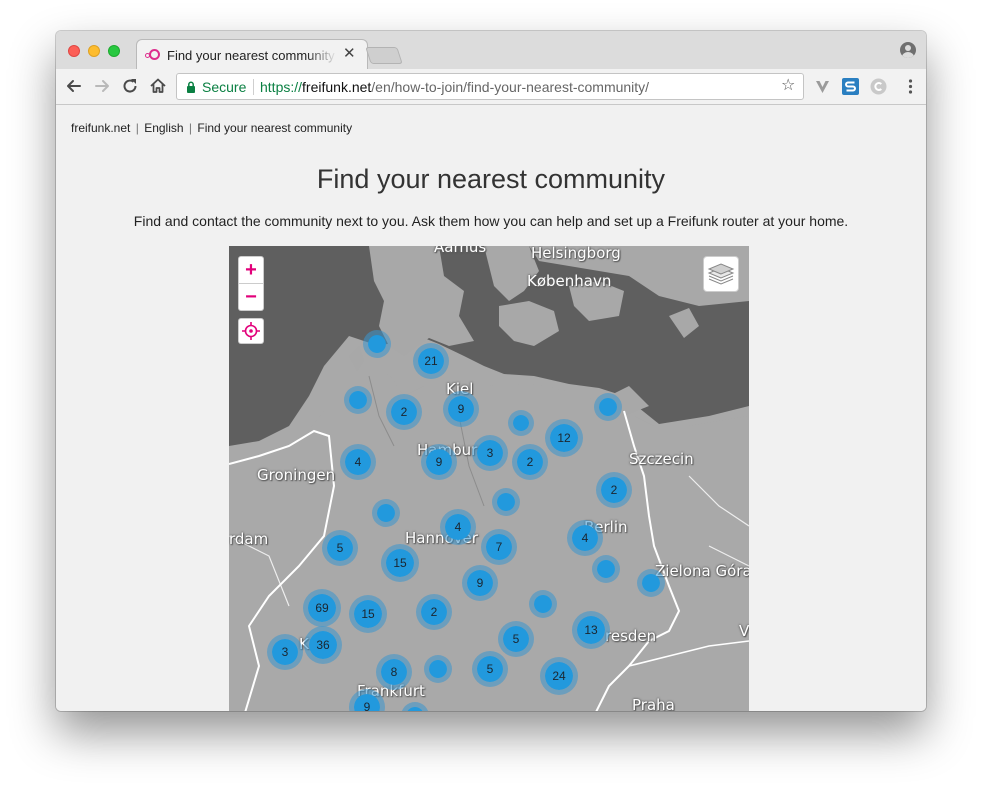  Describe the element at coordinates (661, 459) in the screenshot. I see `city-label-szczecin: Szczecin` at that location.